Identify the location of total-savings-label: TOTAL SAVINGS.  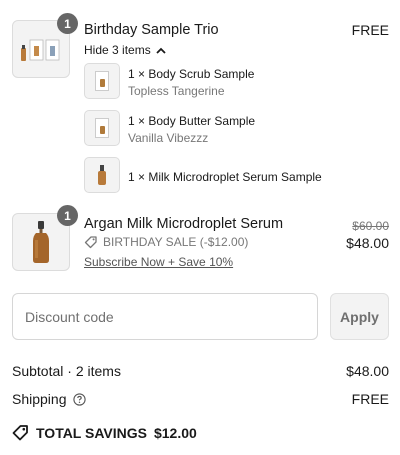
(91, 432).